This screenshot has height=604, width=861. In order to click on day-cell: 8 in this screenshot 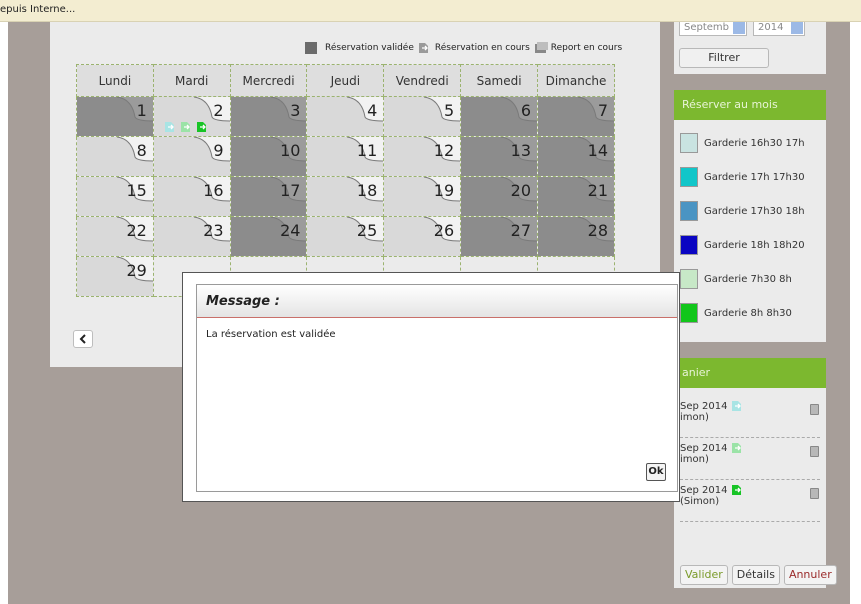, I will do `click(115, 156)`.